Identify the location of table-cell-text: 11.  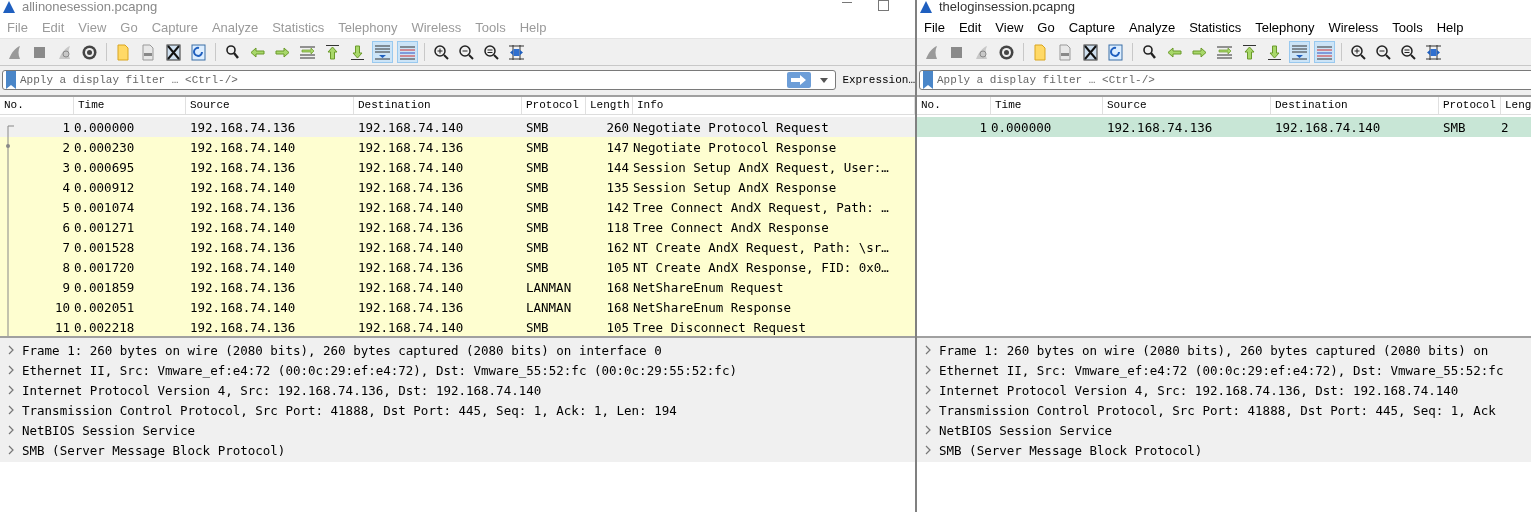
(62, 327).